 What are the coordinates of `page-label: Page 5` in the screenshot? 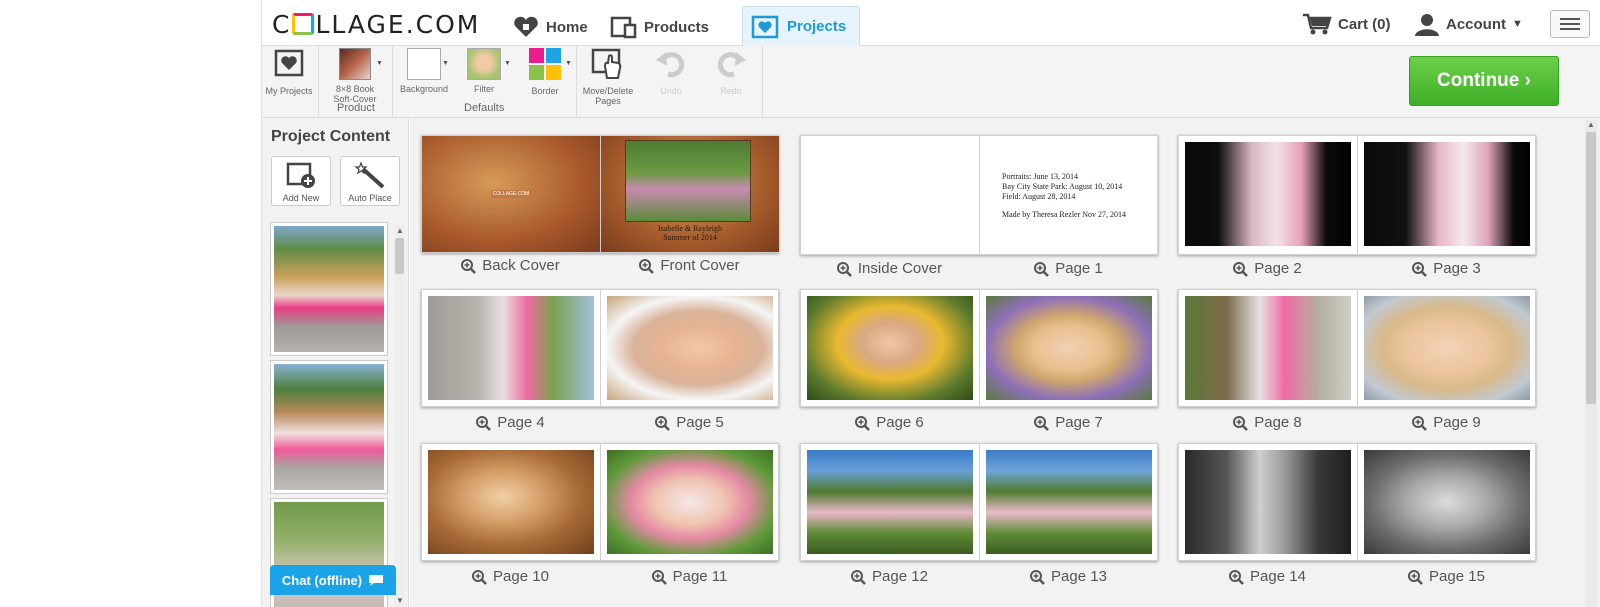 It's located at (689, 422).